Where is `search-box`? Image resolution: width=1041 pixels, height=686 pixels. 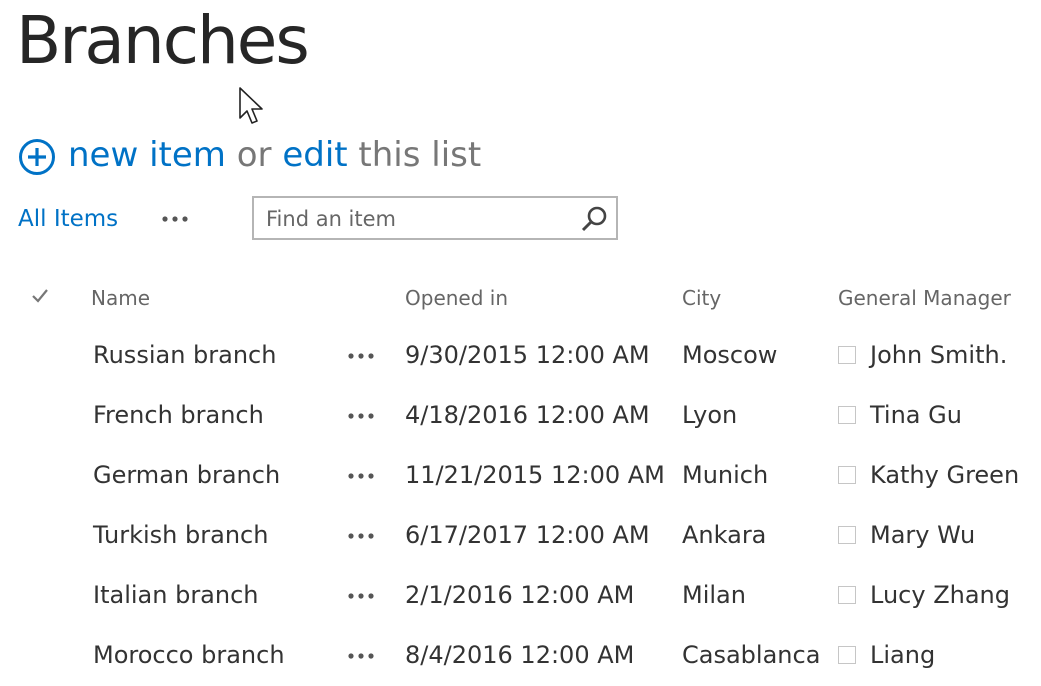
search-box is located at coordinates (435, 218).